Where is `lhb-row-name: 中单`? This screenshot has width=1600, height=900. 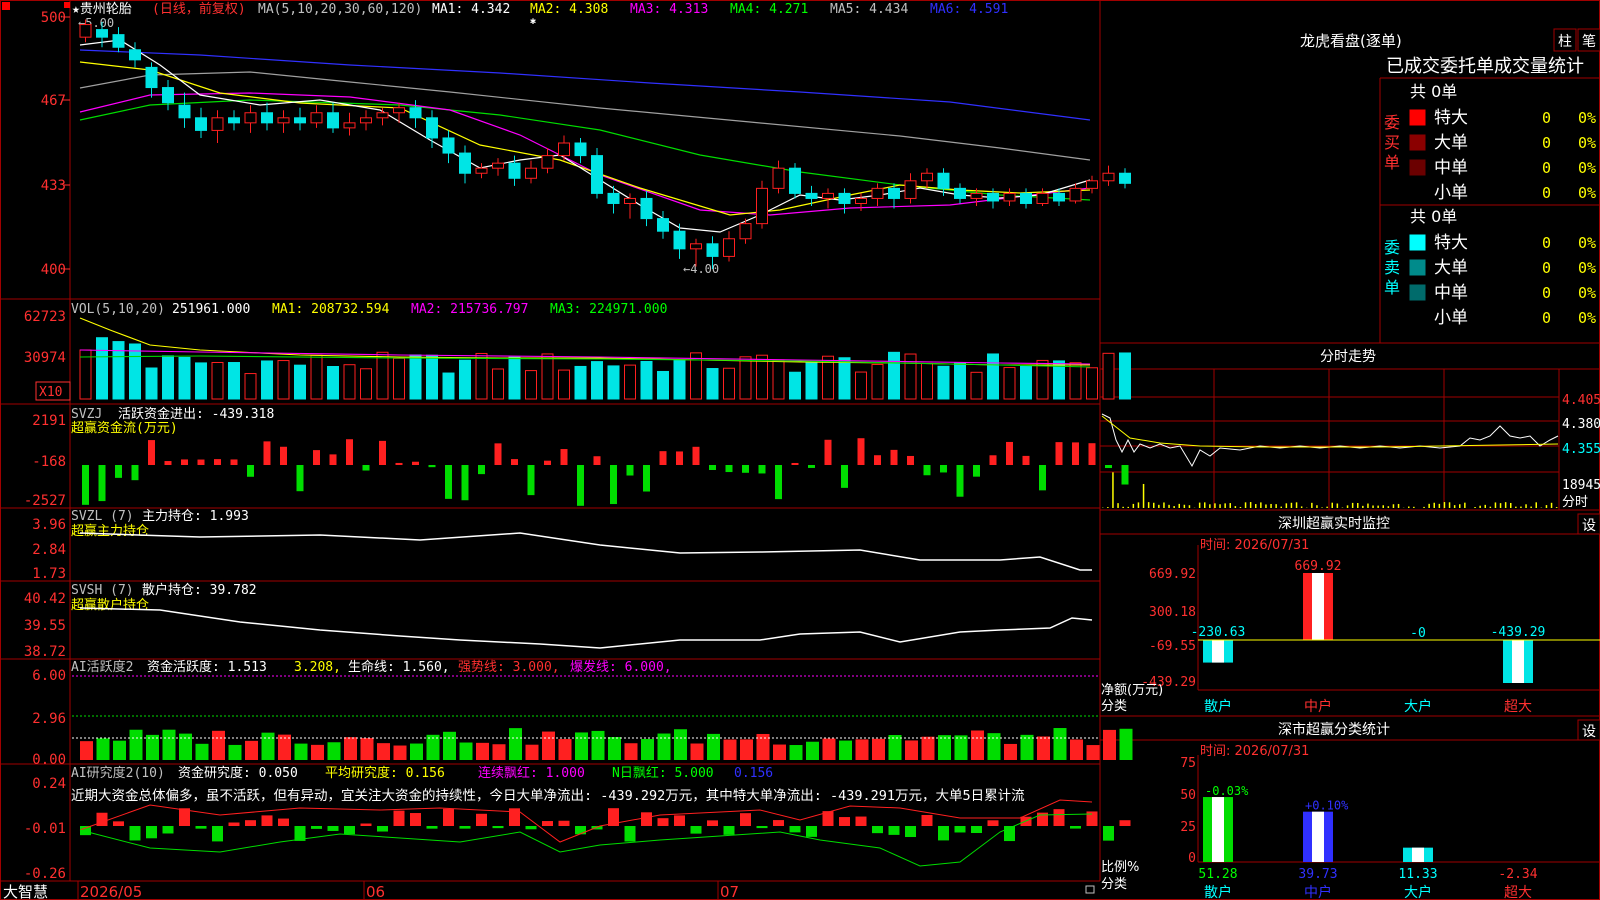
lhb-row-name: 中单 is located at coordinates (1451, 293).